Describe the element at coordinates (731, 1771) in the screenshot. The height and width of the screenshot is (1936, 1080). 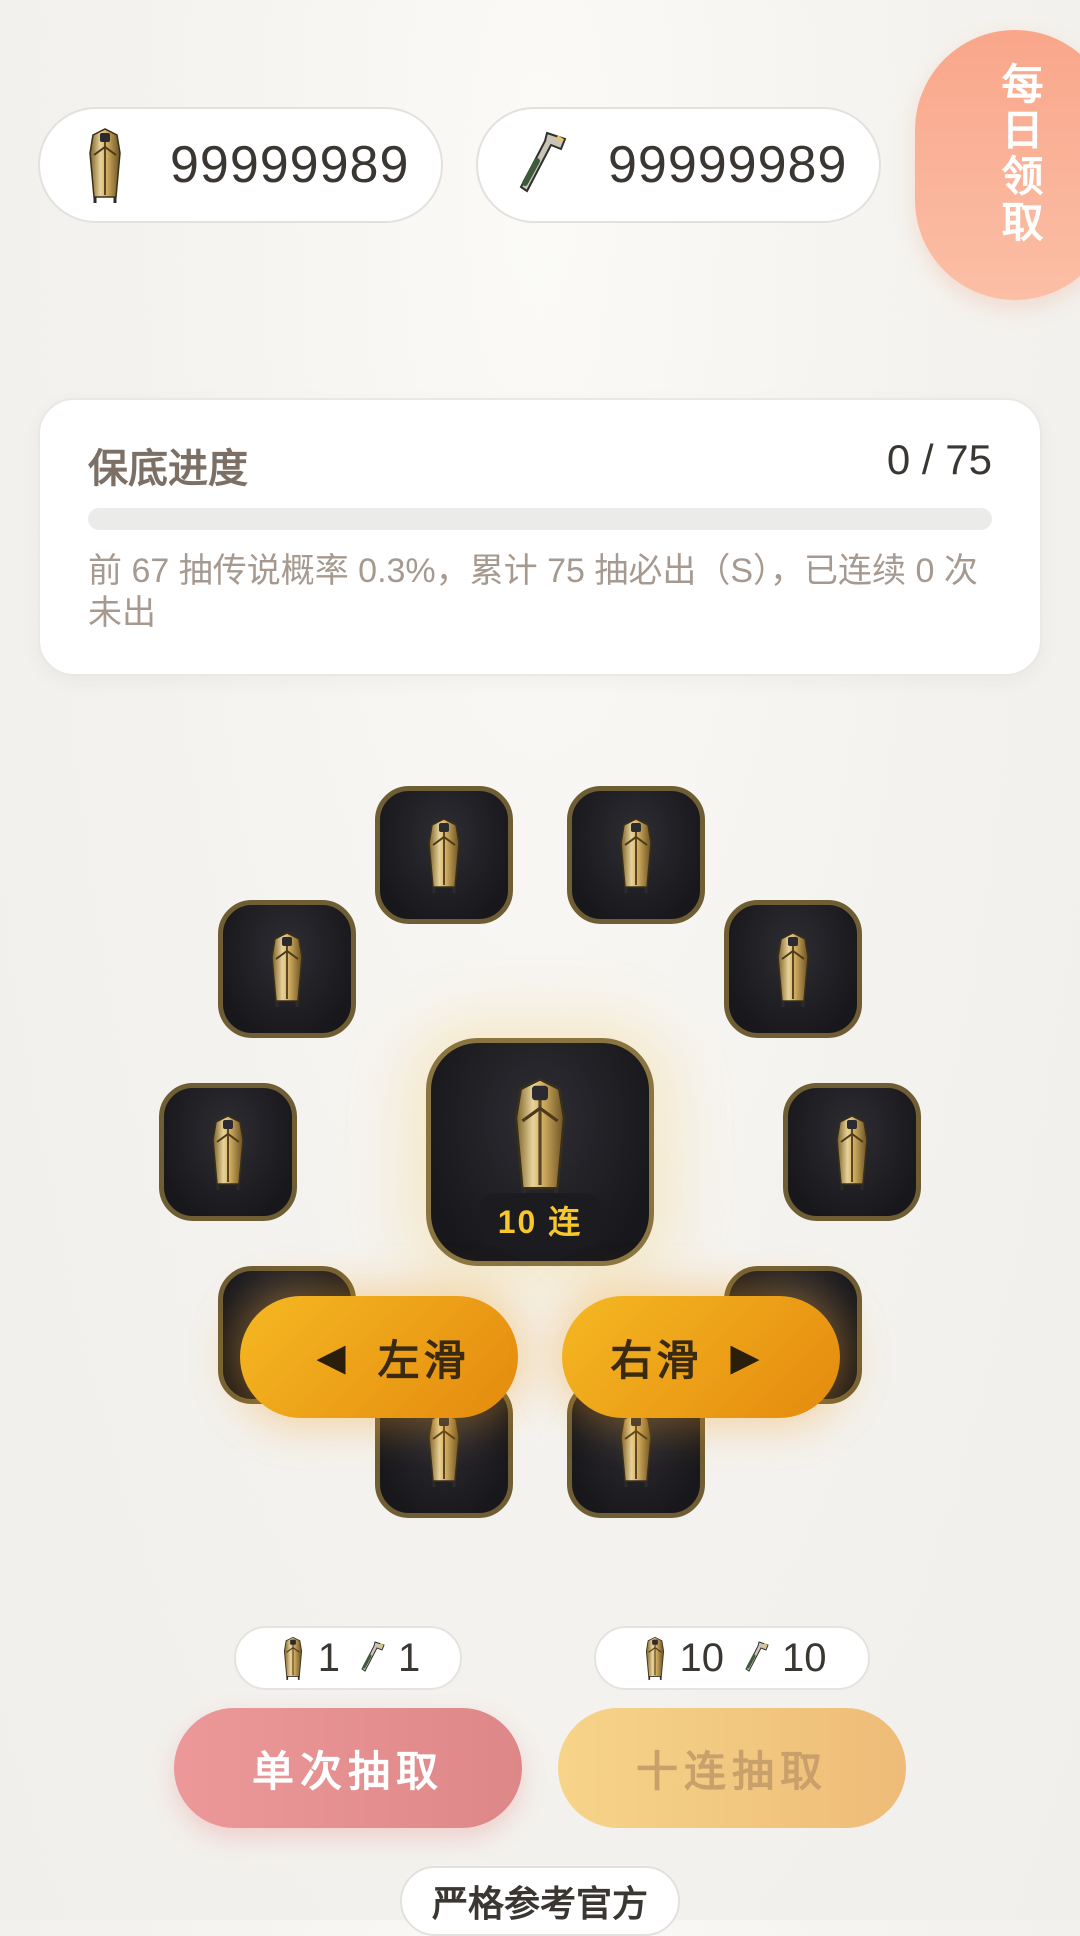
I see `ten-draw-label: 十连抽取` at that location.